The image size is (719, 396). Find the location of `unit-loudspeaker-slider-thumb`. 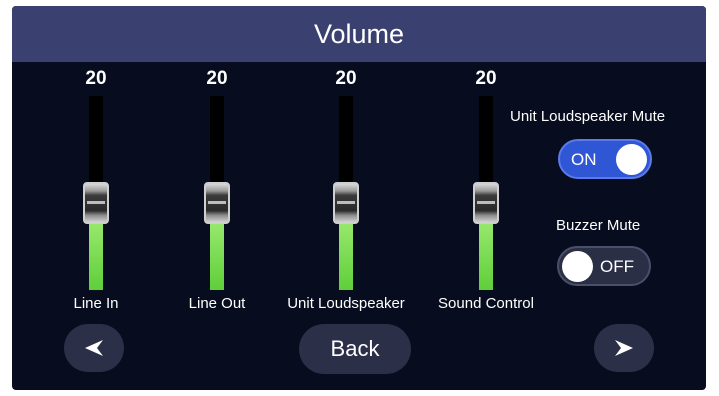

unit-loudspeaker-slider-thumb is located at coordinates (346, 203).